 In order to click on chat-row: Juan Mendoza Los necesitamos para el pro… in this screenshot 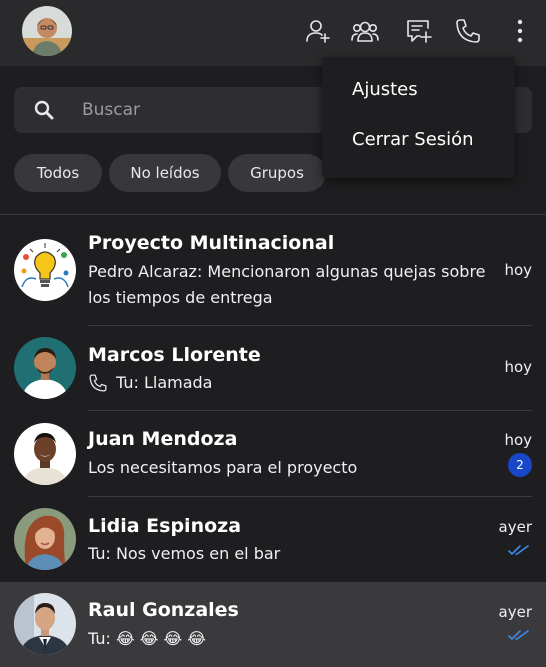, I will do `click(273, 454)`.